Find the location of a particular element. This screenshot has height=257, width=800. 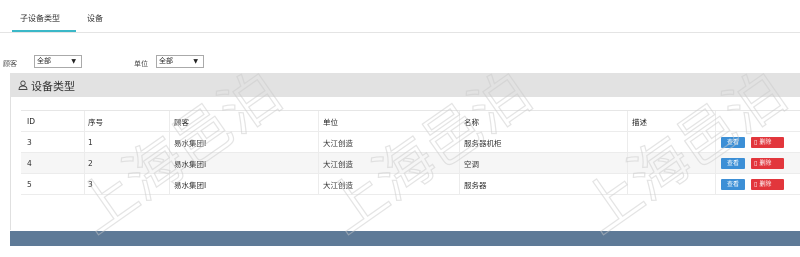

cell-seq: 3 is located at coordinates (90, 184).